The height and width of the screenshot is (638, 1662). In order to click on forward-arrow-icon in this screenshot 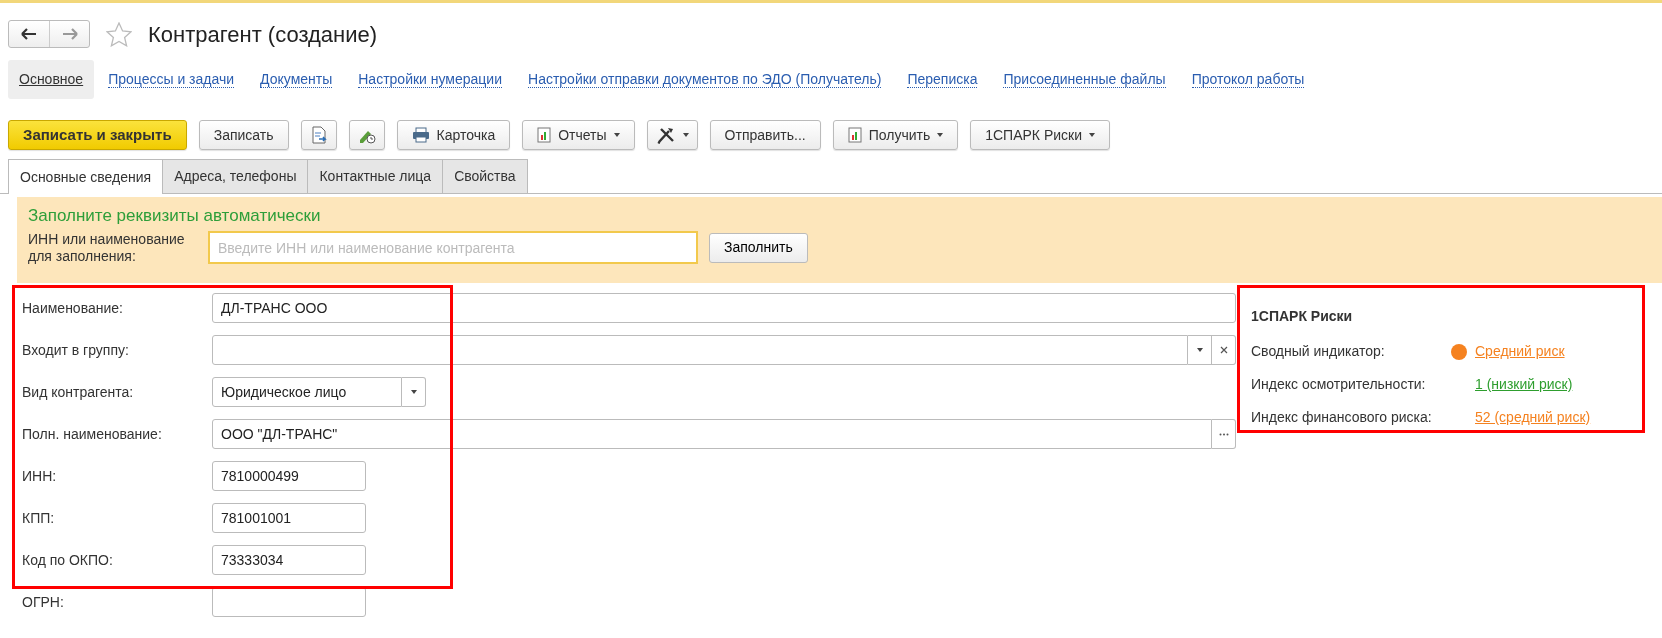, I will do `click(69, 34)`.